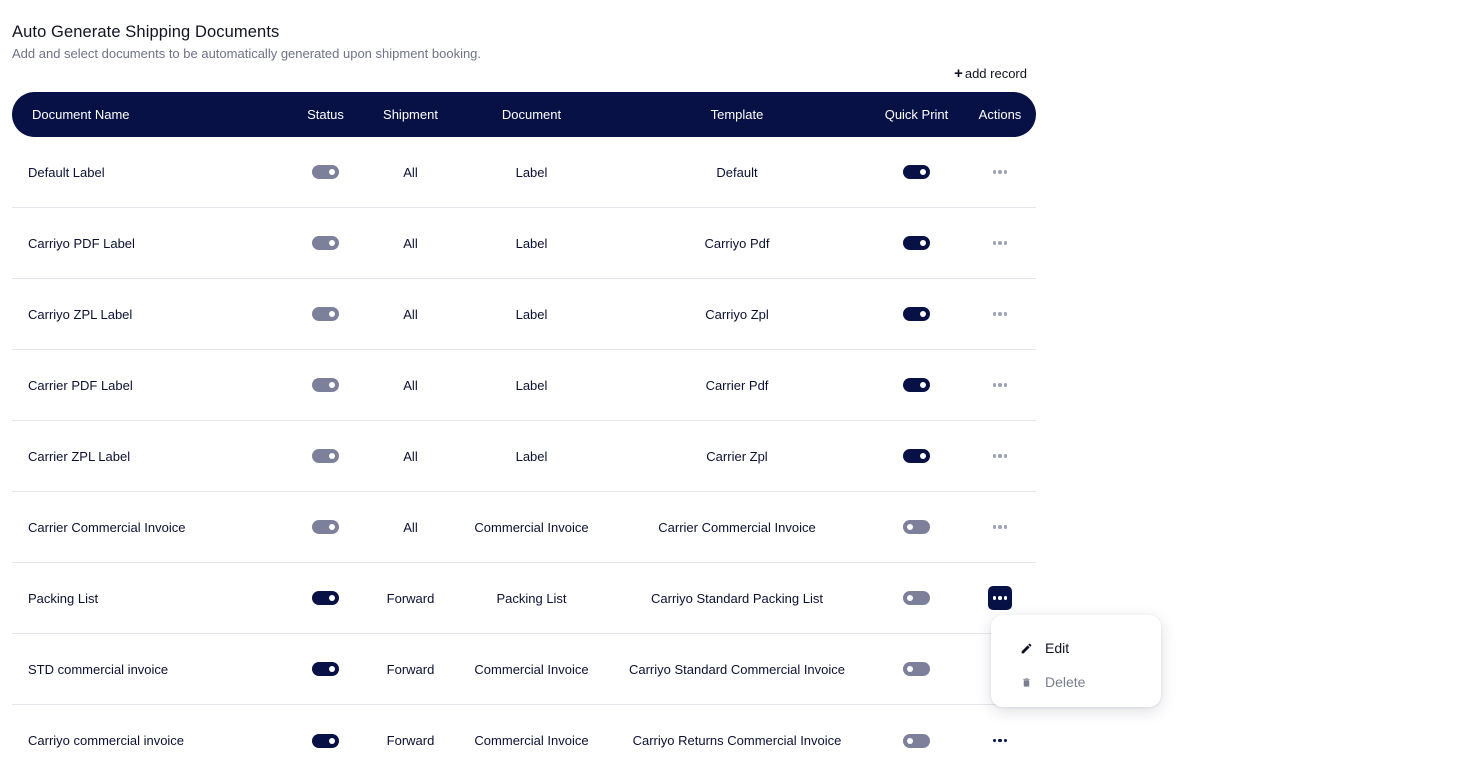 This screenshot has width=1483, height=770. I want to click on column-header-document: Document, so click(531, 114).